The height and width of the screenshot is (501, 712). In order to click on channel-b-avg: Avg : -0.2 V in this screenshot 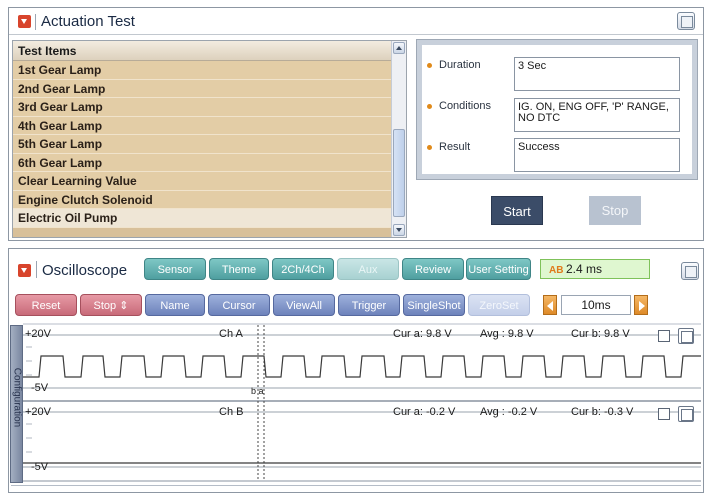, I will do `click(509, 412)`.